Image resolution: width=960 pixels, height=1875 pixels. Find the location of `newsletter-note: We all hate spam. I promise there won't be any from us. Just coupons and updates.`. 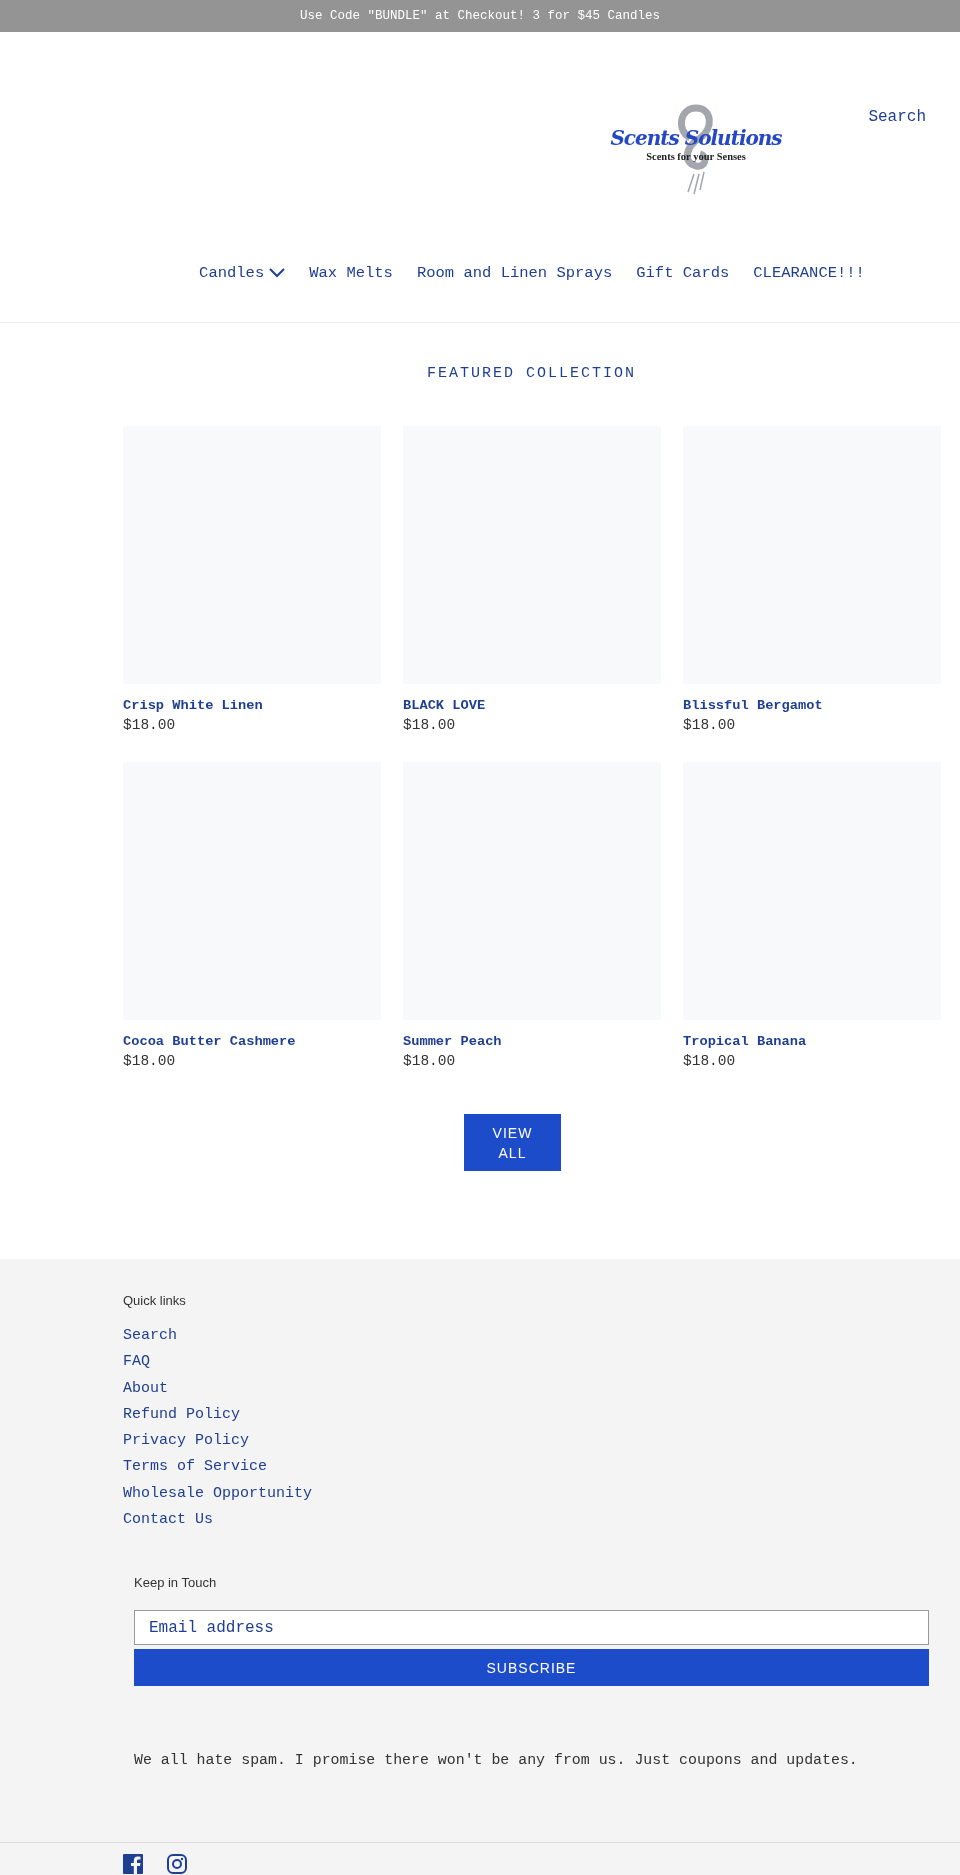

newsletter-note: We all hate spam. I promise there won't be any from us. Just coupons and updates. is located at coordinates (496, 1760).